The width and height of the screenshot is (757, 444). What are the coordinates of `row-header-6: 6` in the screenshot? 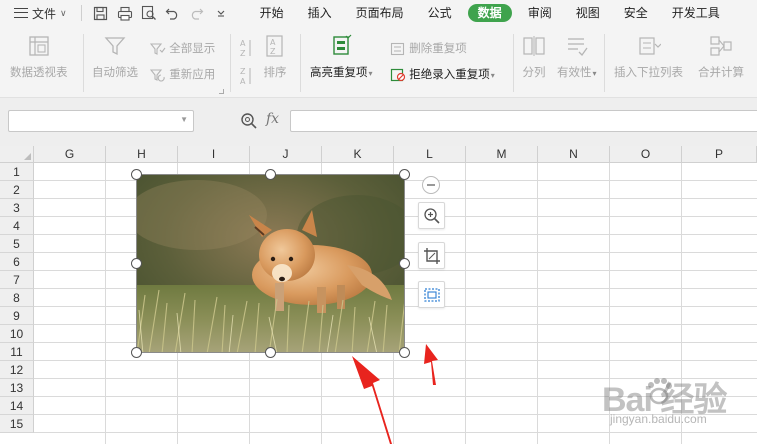 It's located at (17, 262).